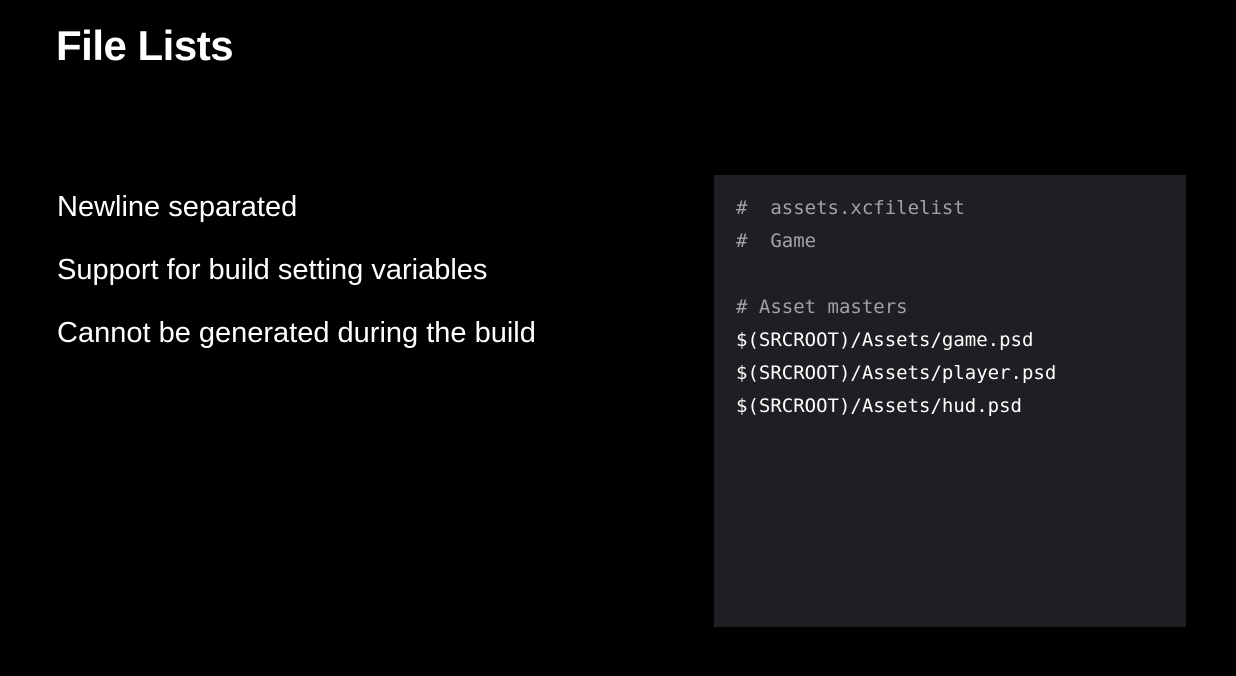  I want to click on bullet-item: Cannot be generated during the build, so click(296, 333).